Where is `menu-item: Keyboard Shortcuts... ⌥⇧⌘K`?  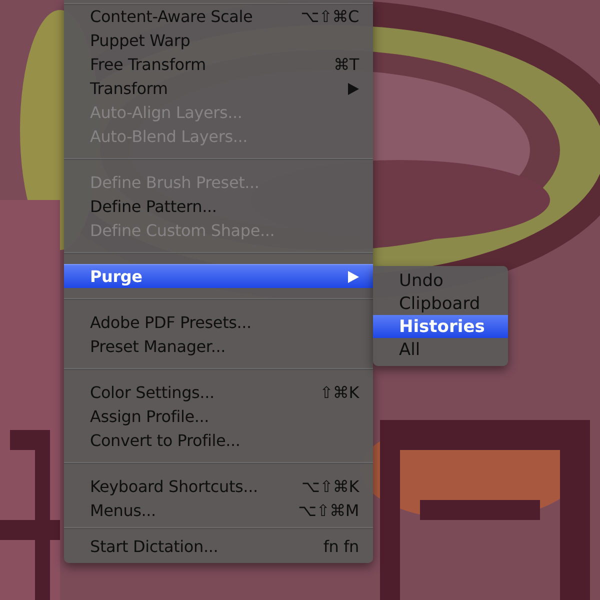
menu-item: Keyboard Shortcuts... ⌥⇧⌘K is located at coordinates (218, 486).